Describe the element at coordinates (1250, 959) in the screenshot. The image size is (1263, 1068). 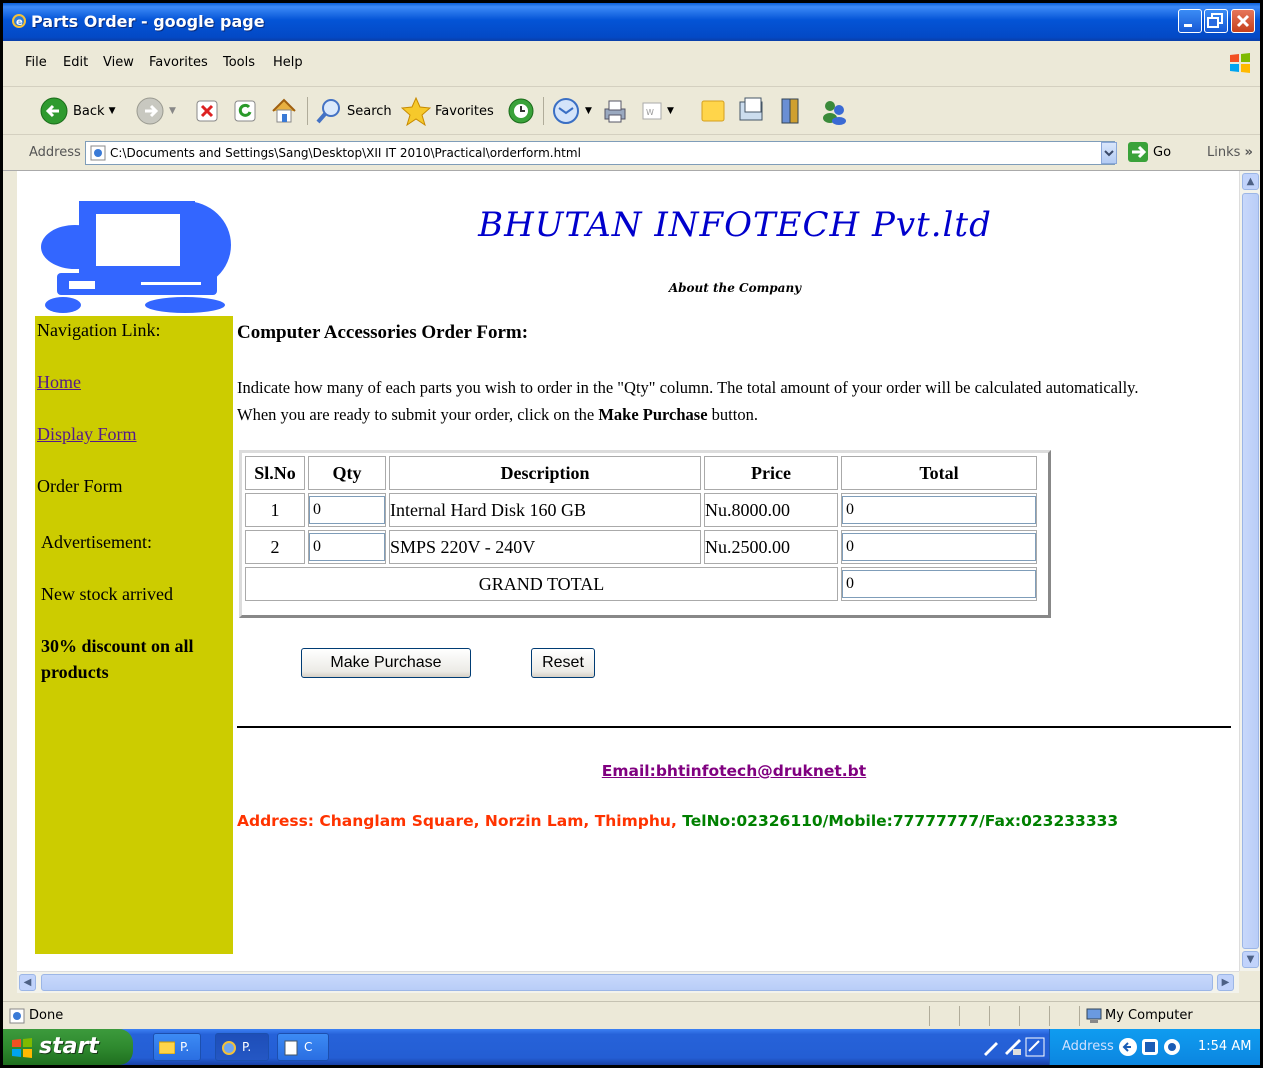
I see `scroll-down-icon: ▼` at that location.